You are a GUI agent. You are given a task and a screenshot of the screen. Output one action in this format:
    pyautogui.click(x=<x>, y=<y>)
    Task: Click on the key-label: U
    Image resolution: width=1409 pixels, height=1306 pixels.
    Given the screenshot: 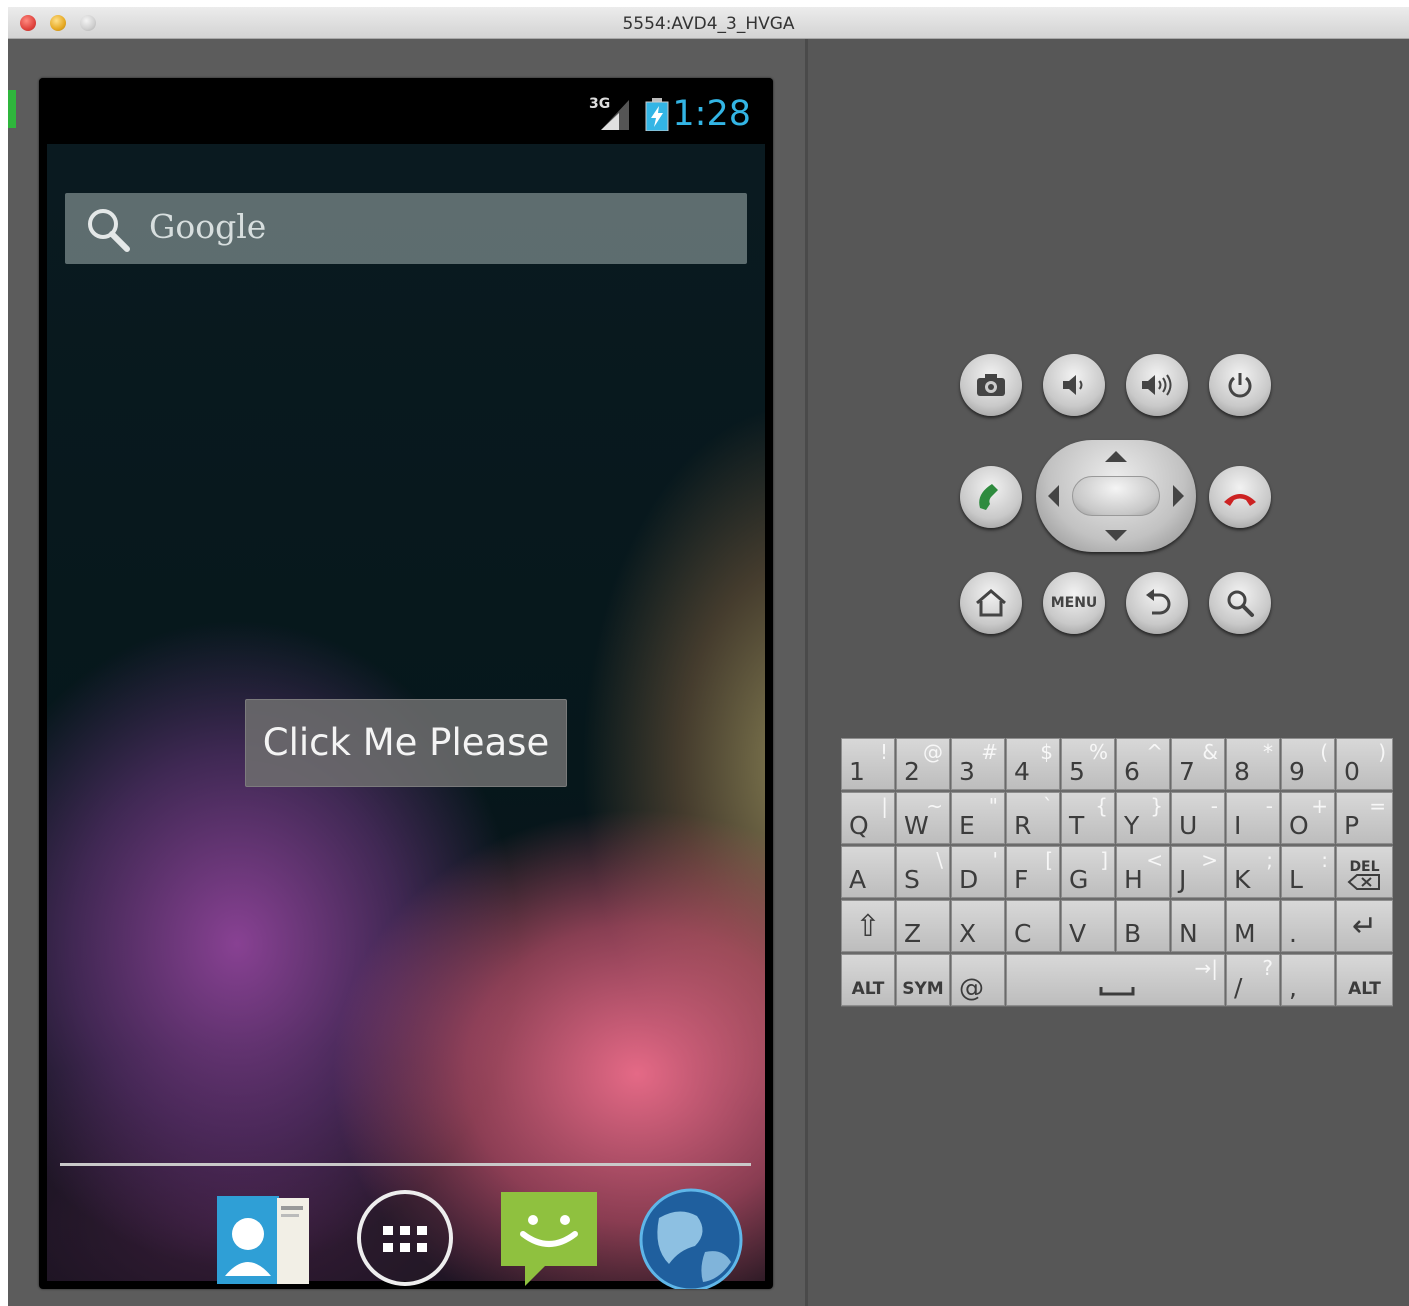 What is the action you would take?
    pyautogui.click(x=1188, y=825)
    